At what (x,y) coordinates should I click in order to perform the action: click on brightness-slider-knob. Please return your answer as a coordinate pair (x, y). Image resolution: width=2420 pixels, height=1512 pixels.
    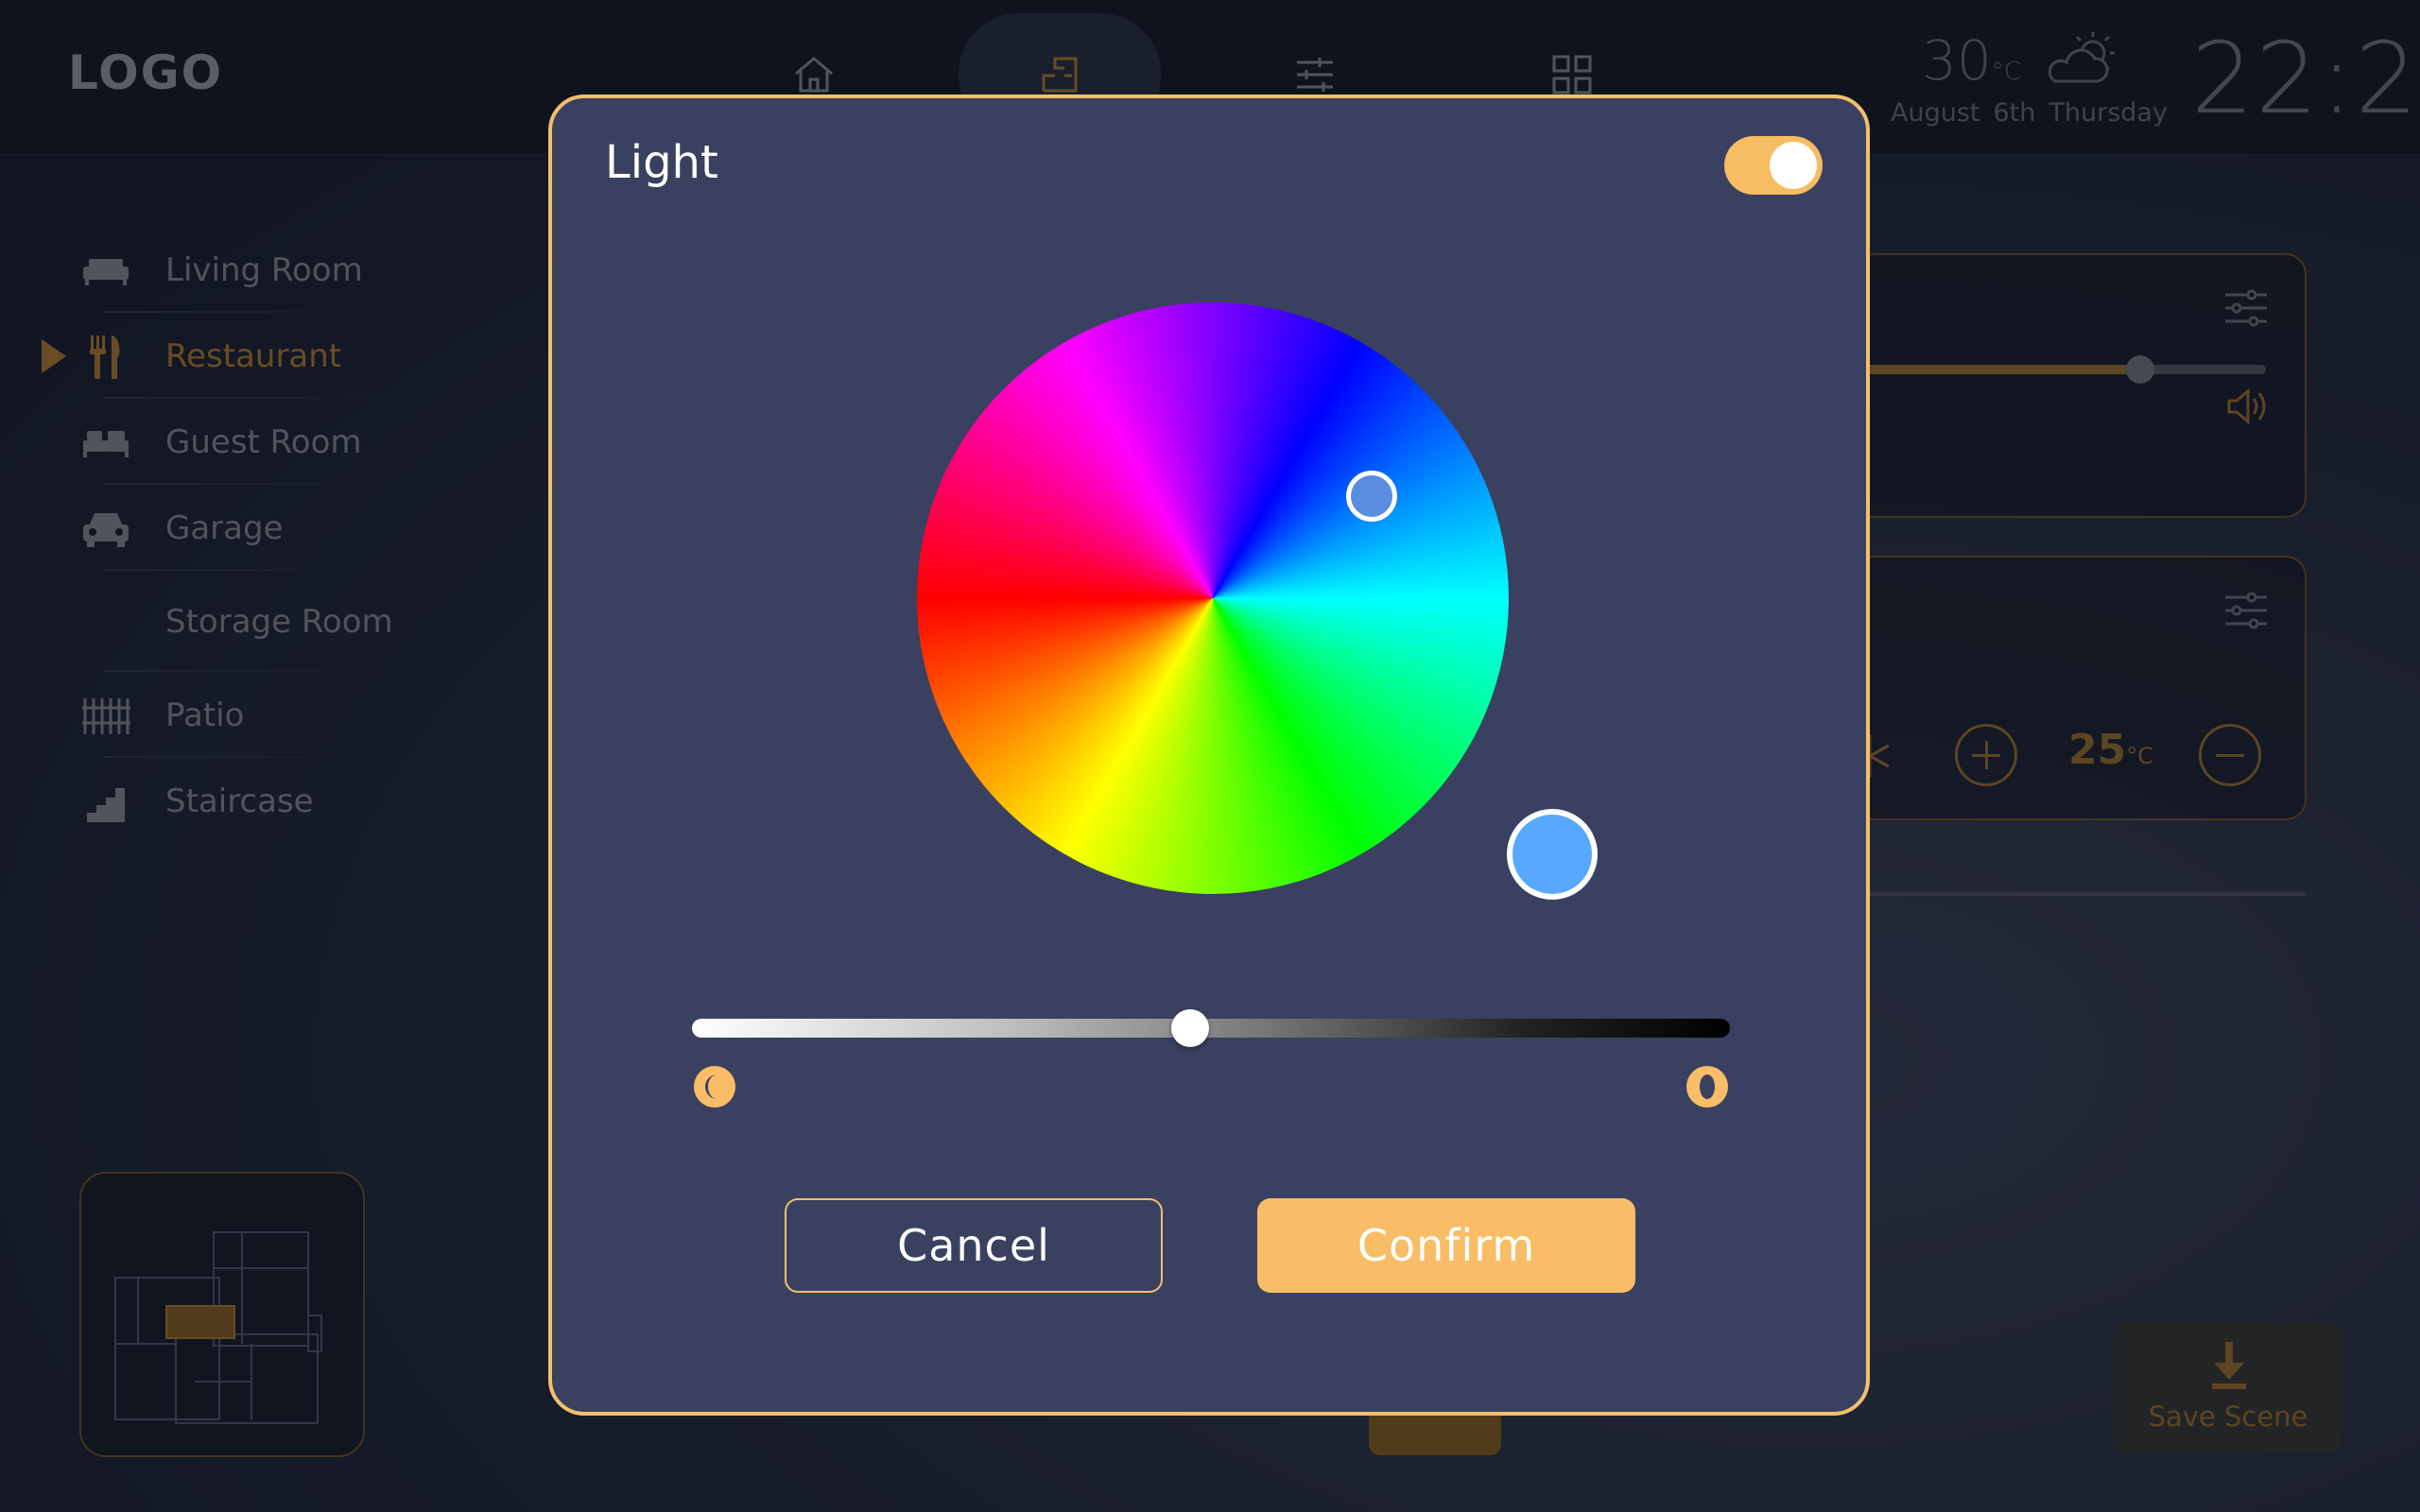
    Looking at the image, I should click on (1190, 1028).